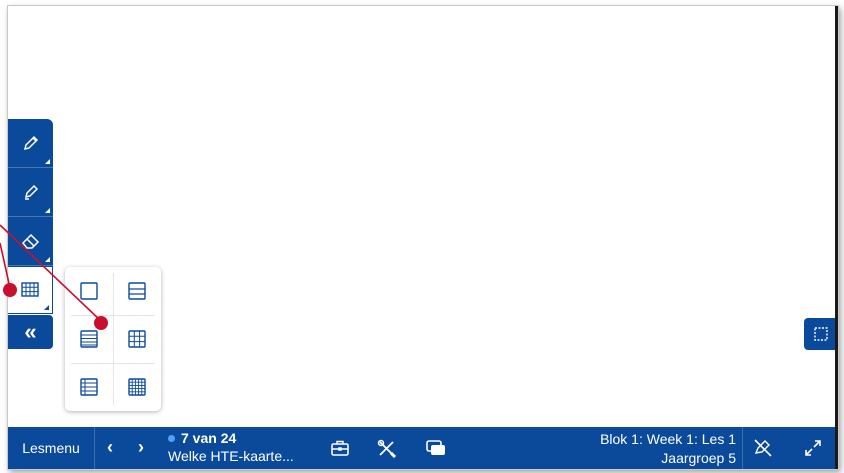 This screenshot has height=473, width=844. Describe the element at coordinates (110, 447) in the screenshot. I see `previous-page-button: ‹` at that location.